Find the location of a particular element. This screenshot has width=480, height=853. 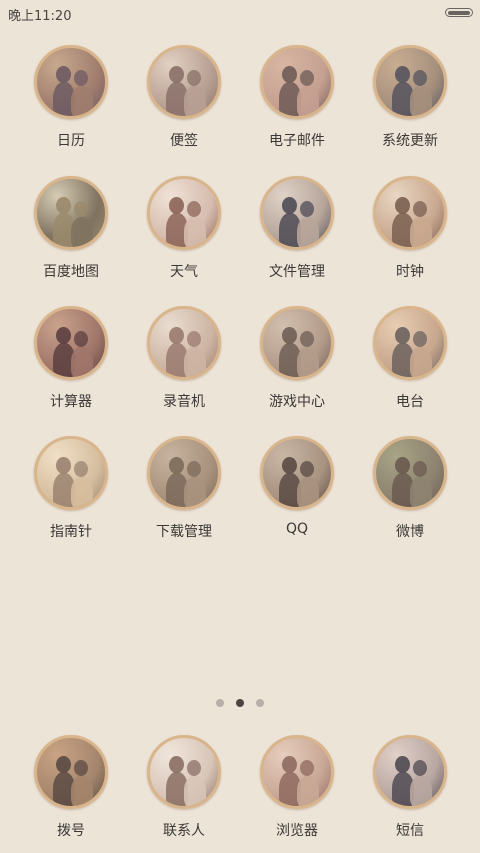

app-grid-1: 便签 is located at coordinates (184, 100).